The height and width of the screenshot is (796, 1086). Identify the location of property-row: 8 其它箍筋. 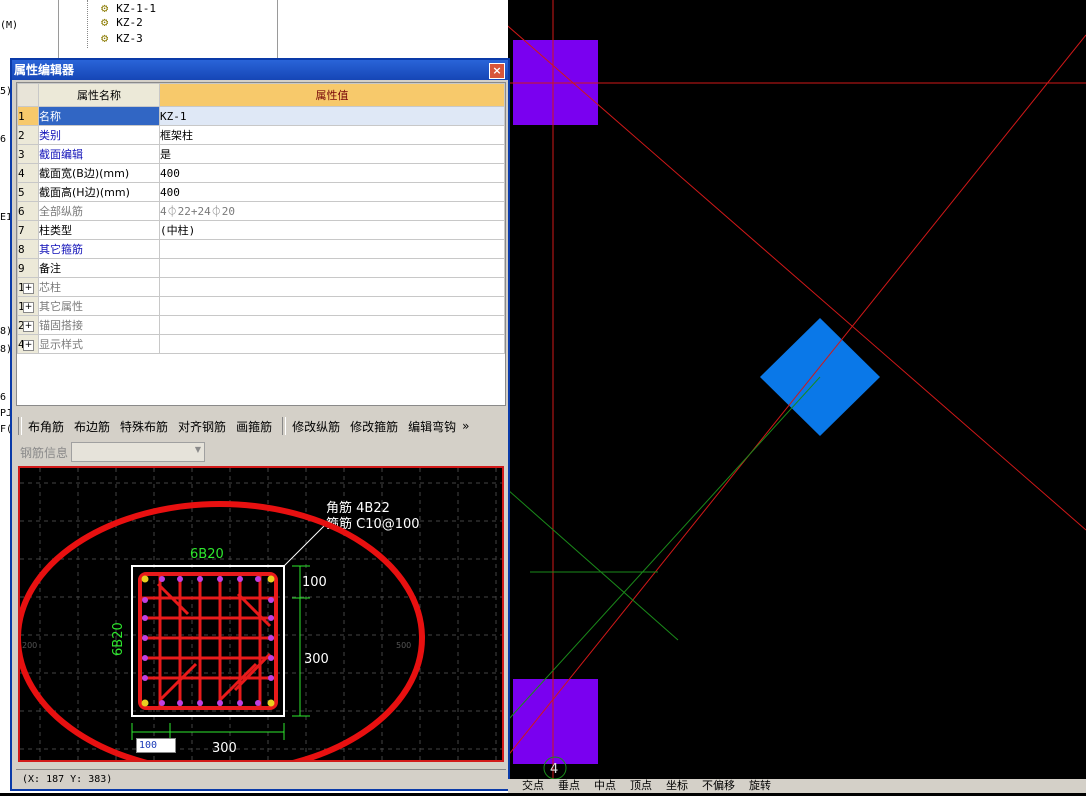
(261, 249).